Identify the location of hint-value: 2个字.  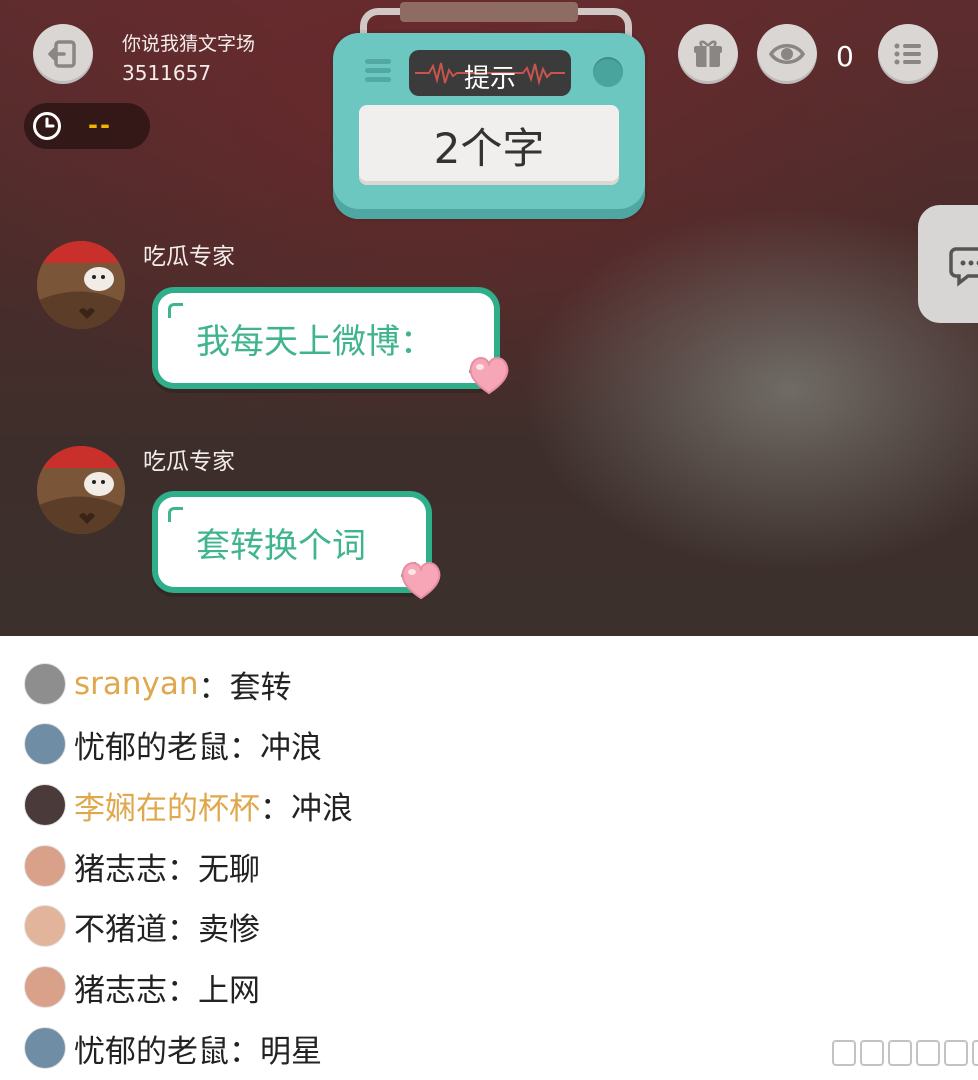
(489, 148).